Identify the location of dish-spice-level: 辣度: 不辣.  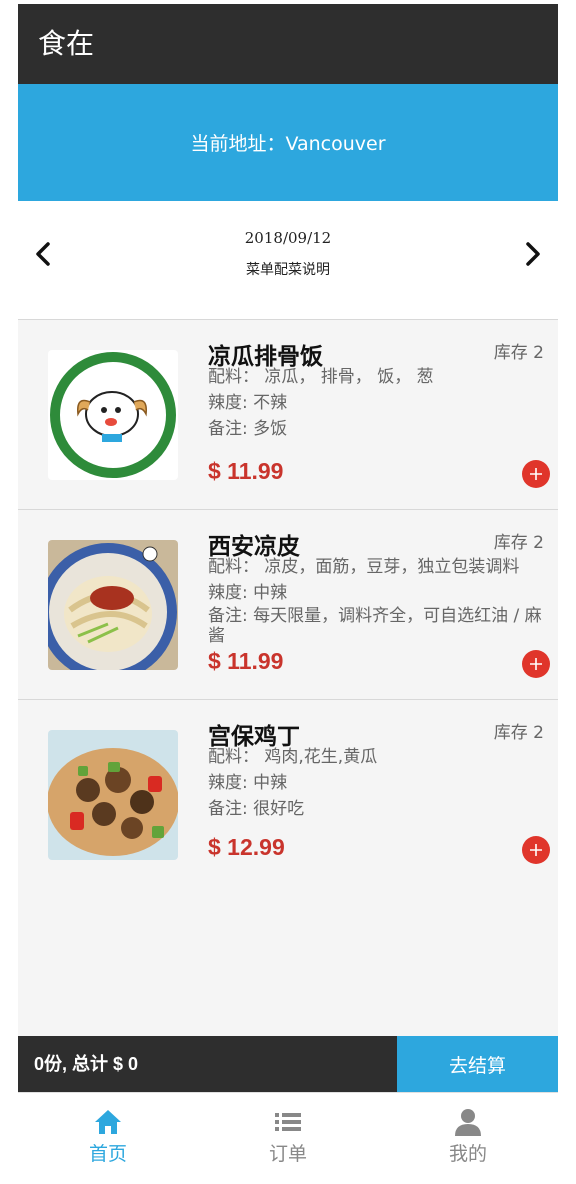
(248, 403).